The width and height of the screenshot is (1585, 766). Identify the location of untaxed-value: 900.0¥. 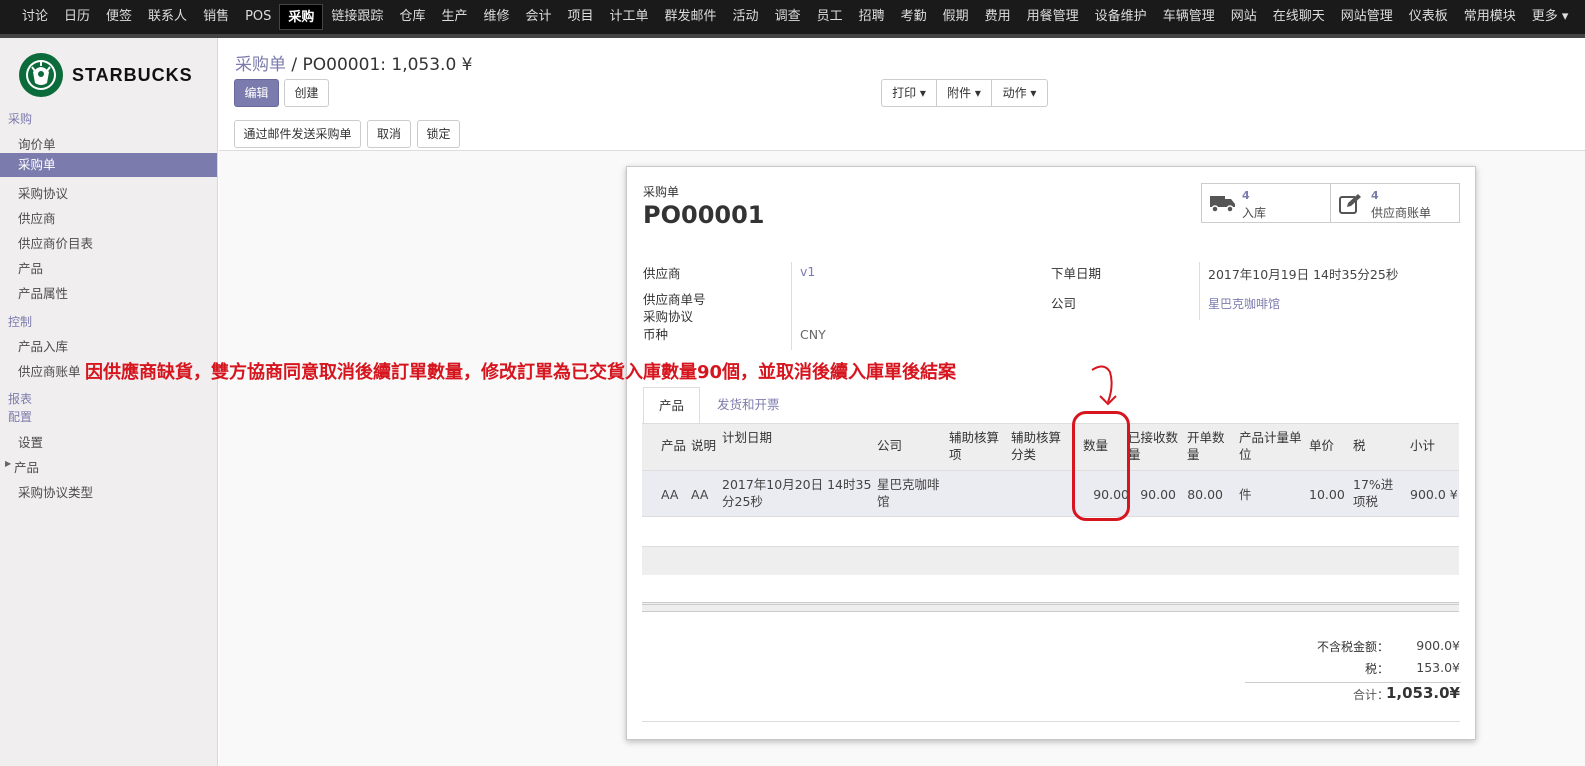
(1438, 645).